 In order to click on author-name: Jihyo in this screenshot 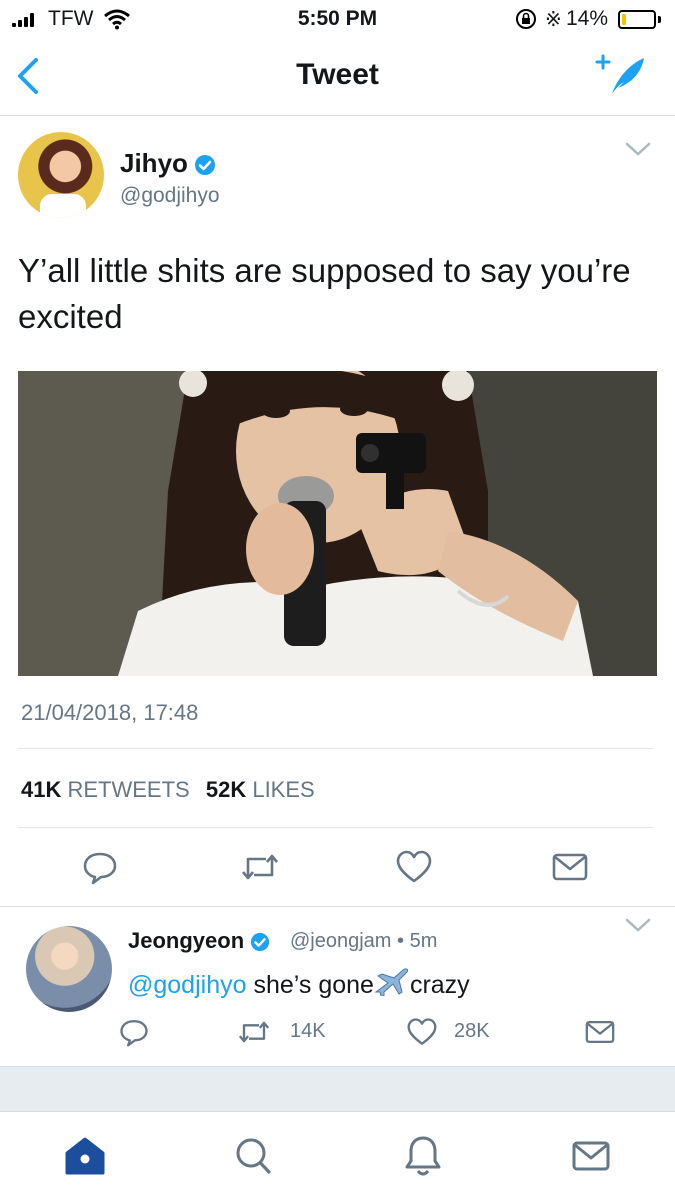, I will do `click(168, 163)`.